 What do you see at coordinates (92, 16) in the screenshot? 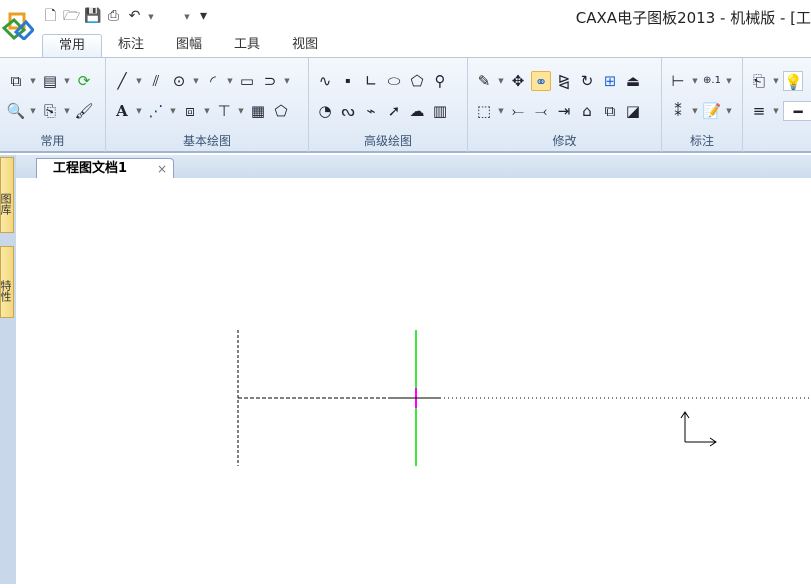
I see `save-icon: 💾` at bounding box center [92, 16].